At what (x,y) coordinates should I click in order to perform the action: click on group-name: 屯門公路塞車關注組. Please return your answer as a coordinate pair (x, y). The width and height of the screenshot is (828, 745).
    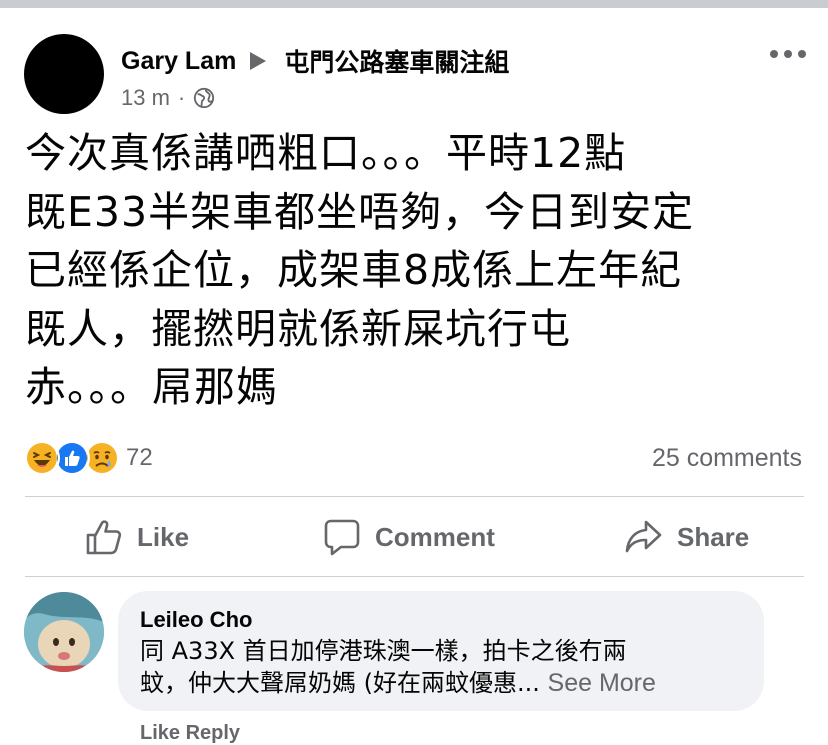
    Looking at the image, I should click on (396, 61).